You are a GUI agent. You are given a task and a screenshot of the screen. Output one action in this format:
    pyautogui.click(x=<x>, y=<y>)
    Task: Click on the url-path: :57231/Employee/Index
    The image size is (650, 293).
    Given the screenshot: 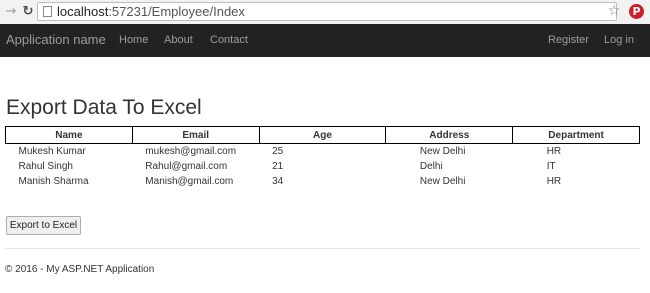 What is the action you would take?
    pyautogui.click(x=176, y=11)
    